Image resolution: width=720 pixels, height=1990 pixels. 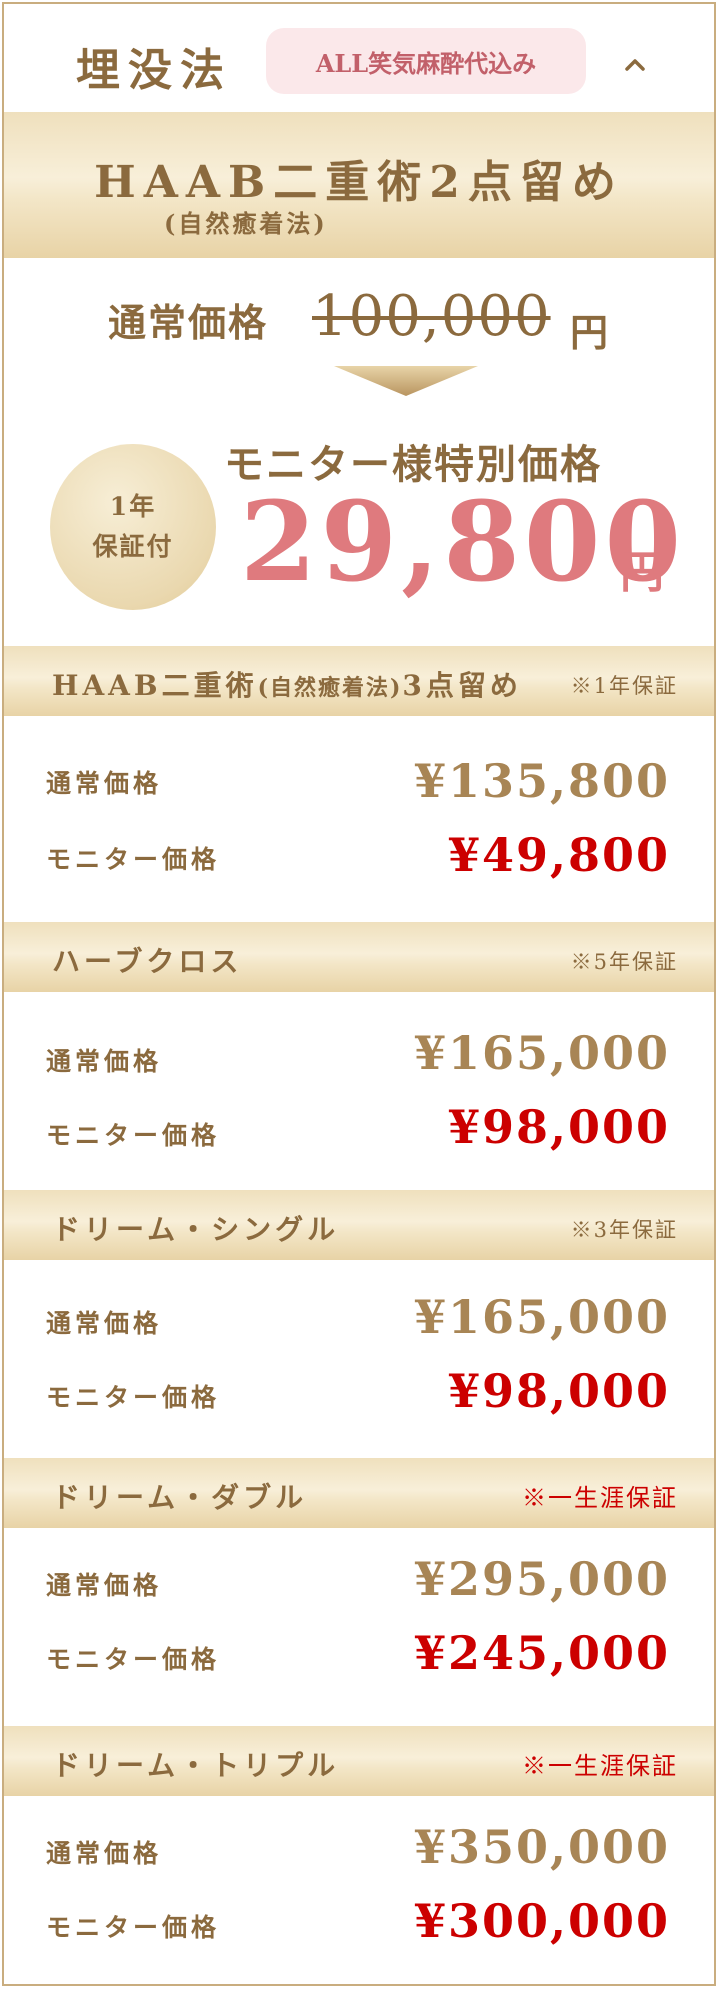 What do you see at coordinates (406, 381) in the screenshot?
I see `down-arrow-icon` at bounding box center [406, 381].